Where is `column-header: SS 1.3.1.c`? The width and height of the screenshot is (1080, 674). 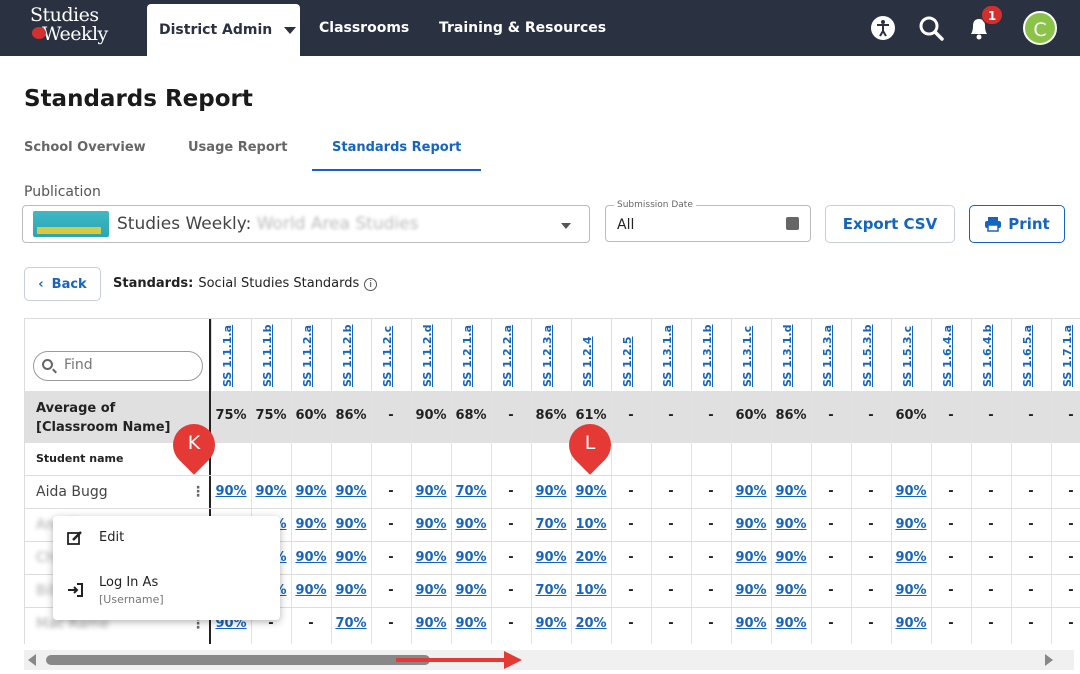 column-header: SS 1.3.1.c is located at coordinates (751, 355).